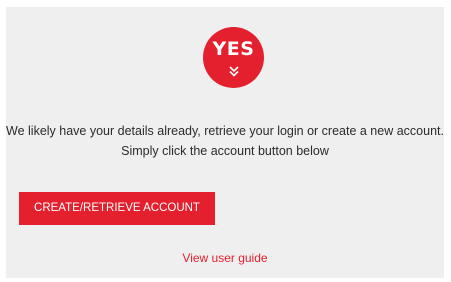  What do you see at coordinates (117, 208) in the screenshot?
I see `create-retrieve-account-button: CREATE/RETRIEVE ACCOUNT` at bounding box center [117, 208].